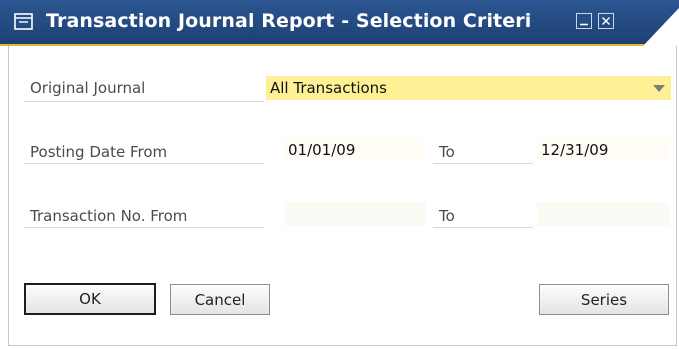 This screenshot has width=679, height=349. Describe the element at coordinates (144, 101) in the screenshot. I see `original-journal-underline` at that location.